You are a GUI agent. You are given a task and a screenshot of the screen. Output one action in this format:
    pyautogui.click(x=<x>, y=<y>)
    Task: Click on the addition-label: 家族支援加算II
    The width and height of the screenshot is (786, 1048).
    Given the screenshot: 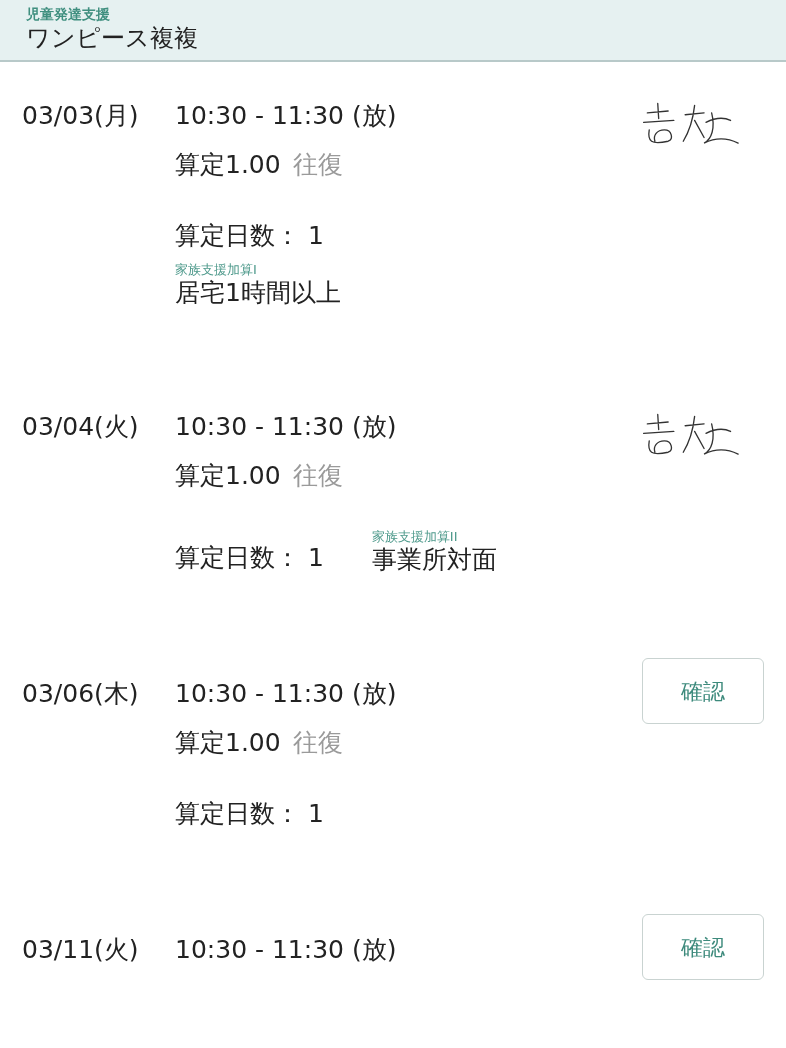 What is the action you would take?
    pyautogui.click(x=415, y=536)
    